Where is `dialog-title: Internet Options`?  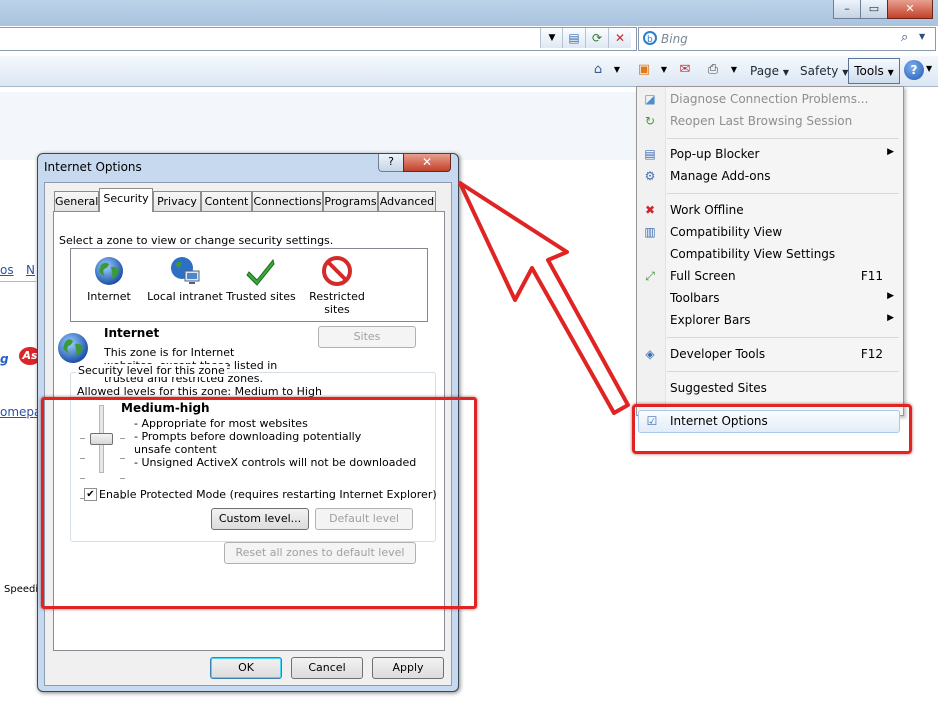
dialog-title: Internet Options is located at coordinates (93, 167).